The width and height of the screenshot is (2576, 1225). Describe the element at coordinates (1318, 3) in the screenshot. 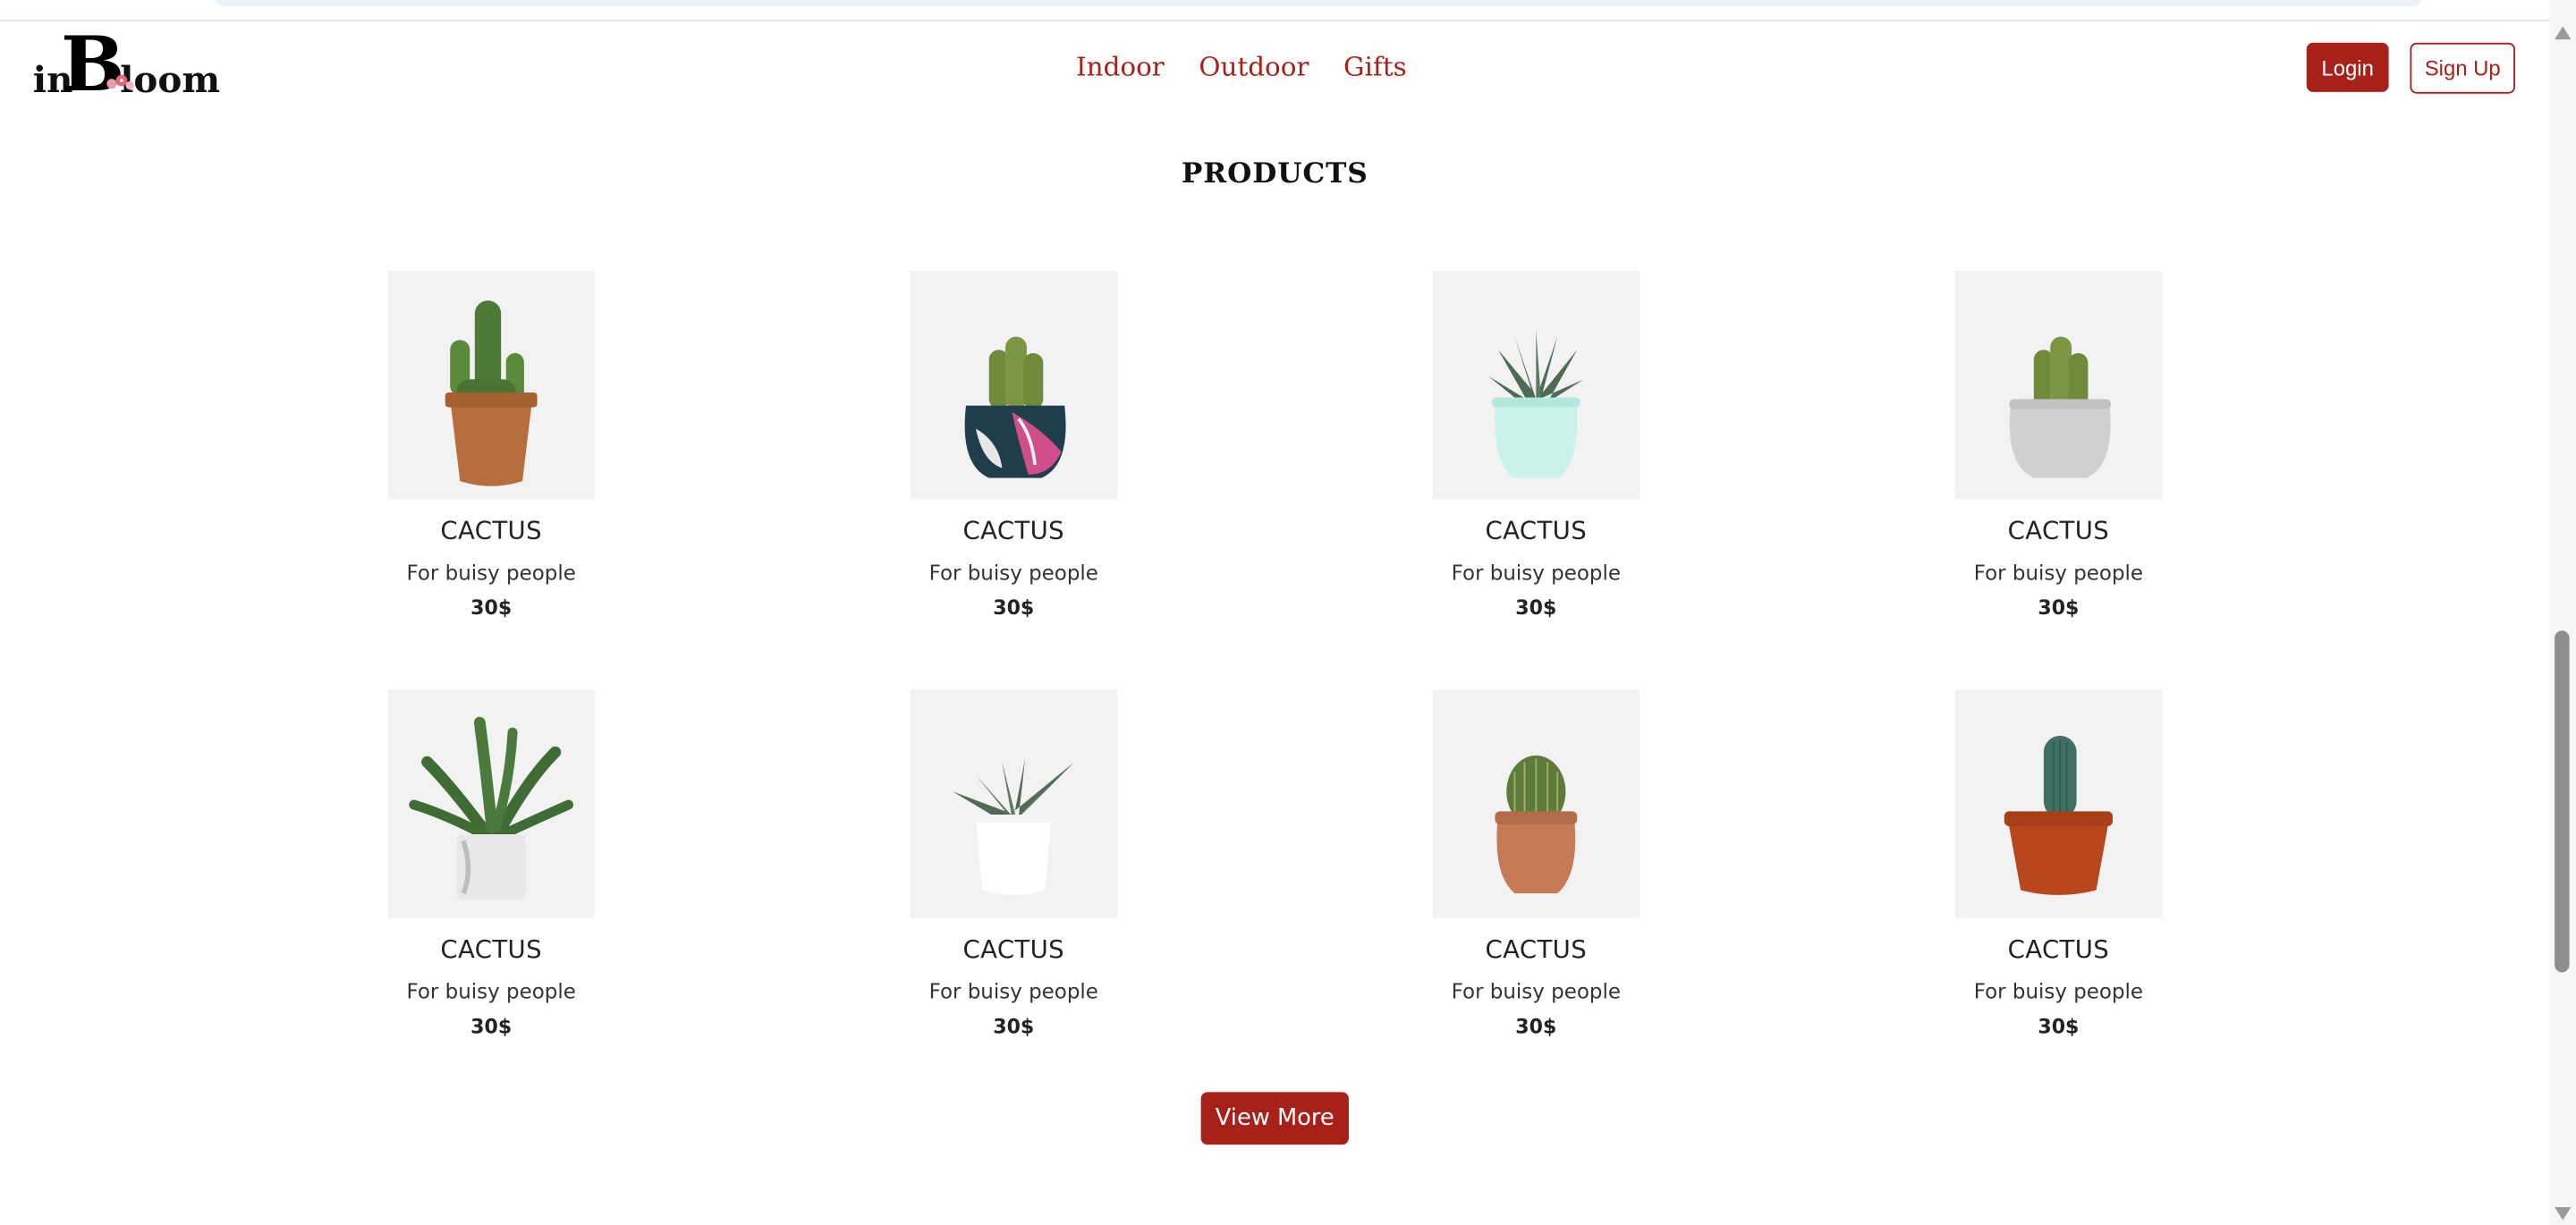

I see `address-bar-remnant` at that location.